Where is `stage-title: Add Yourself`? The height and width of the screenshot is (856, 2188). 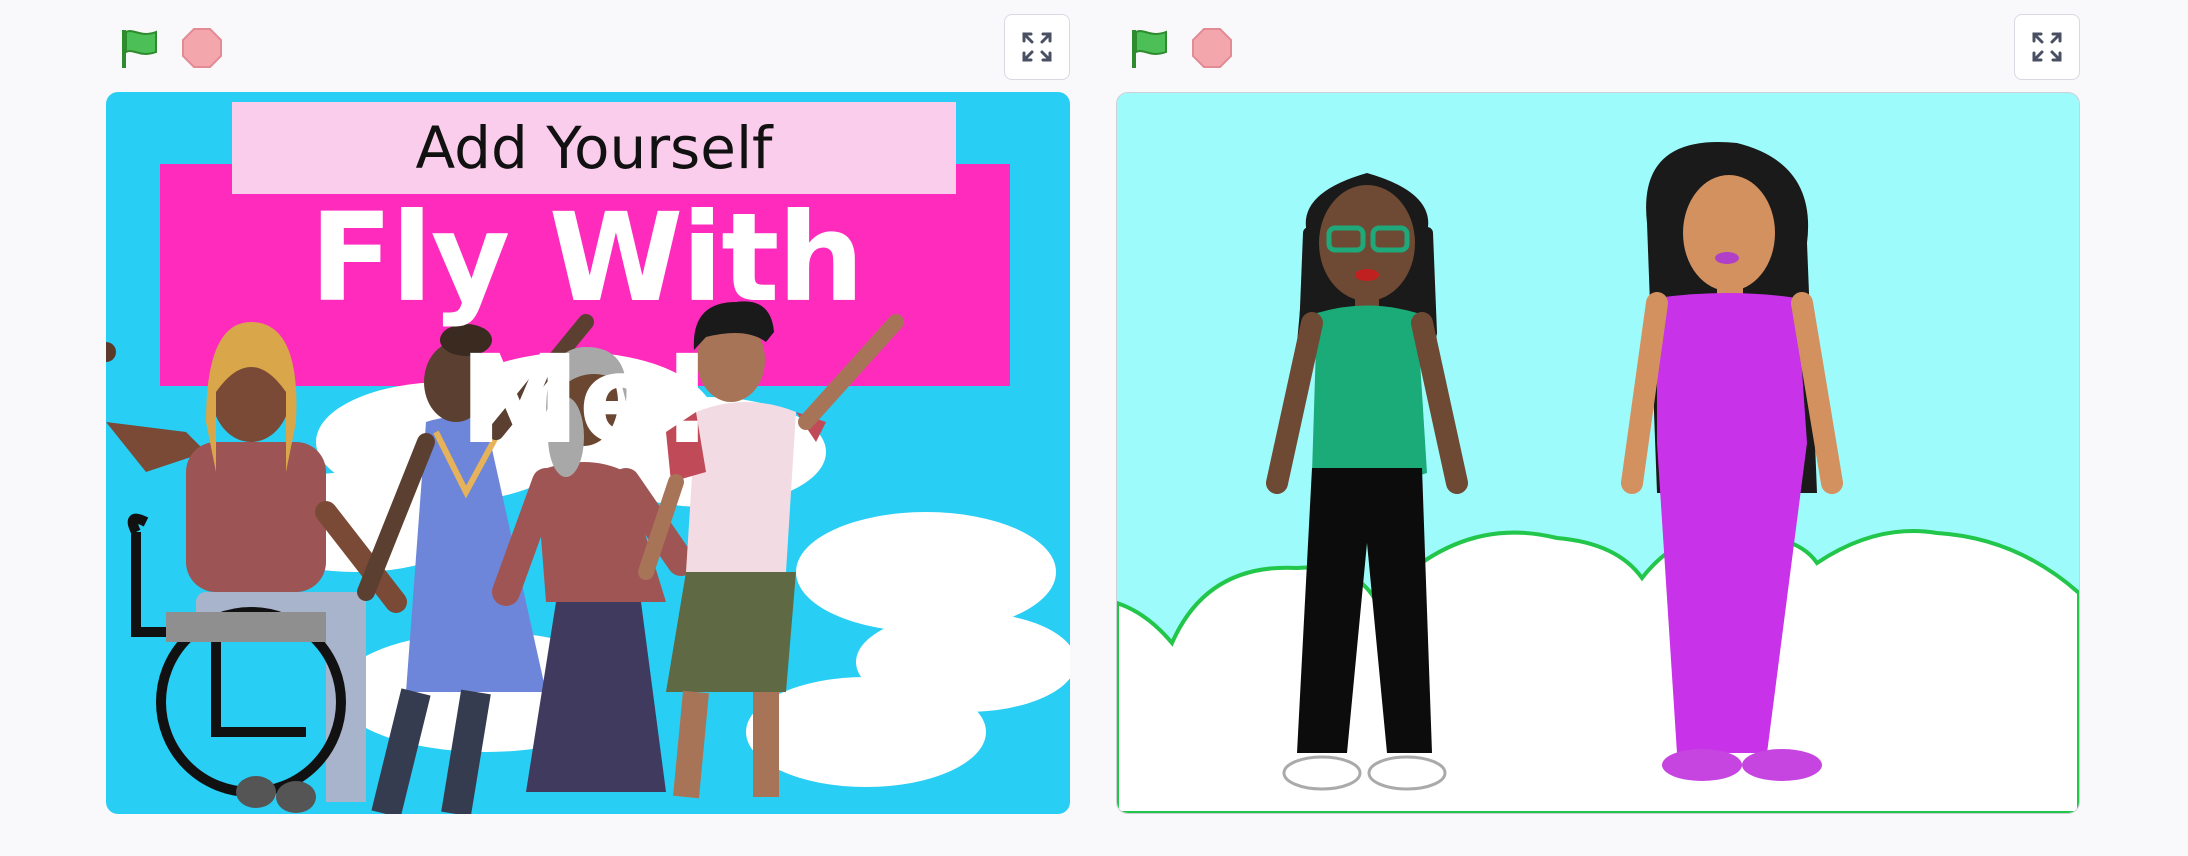
stage-title: Add Yourself is located at coordinates (594, 148).